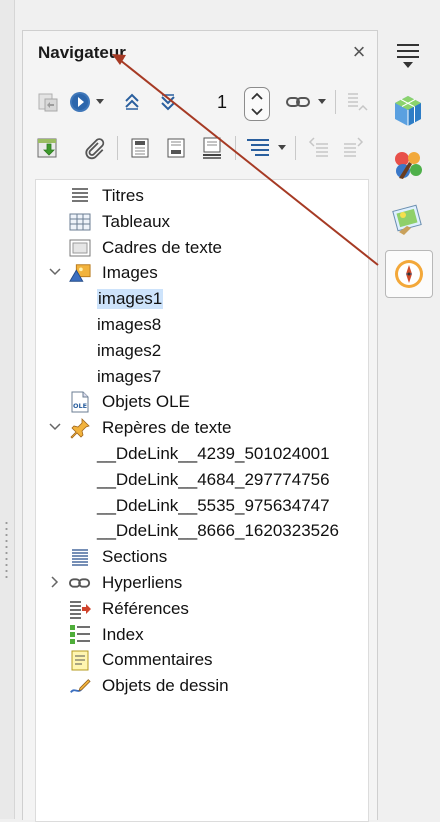  Describe the element at coordinates (130, 299) in the screenshot. I see `tree-item-label: images1` at that location.